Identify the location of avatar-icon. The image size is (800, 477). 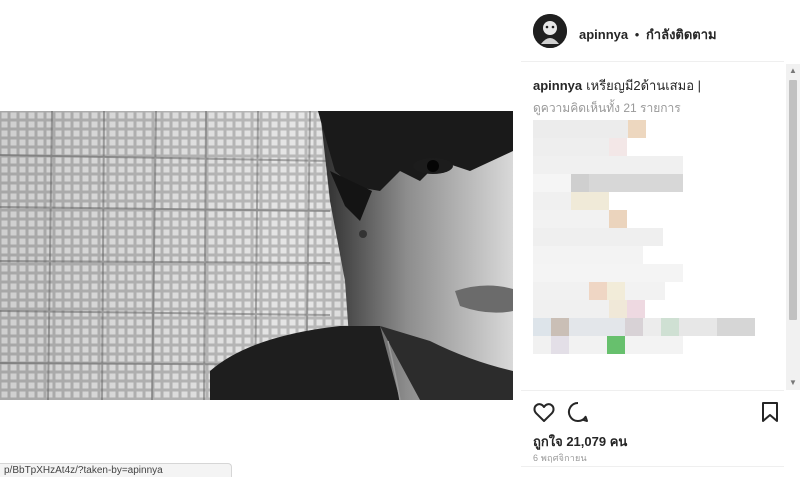
(550, 31).